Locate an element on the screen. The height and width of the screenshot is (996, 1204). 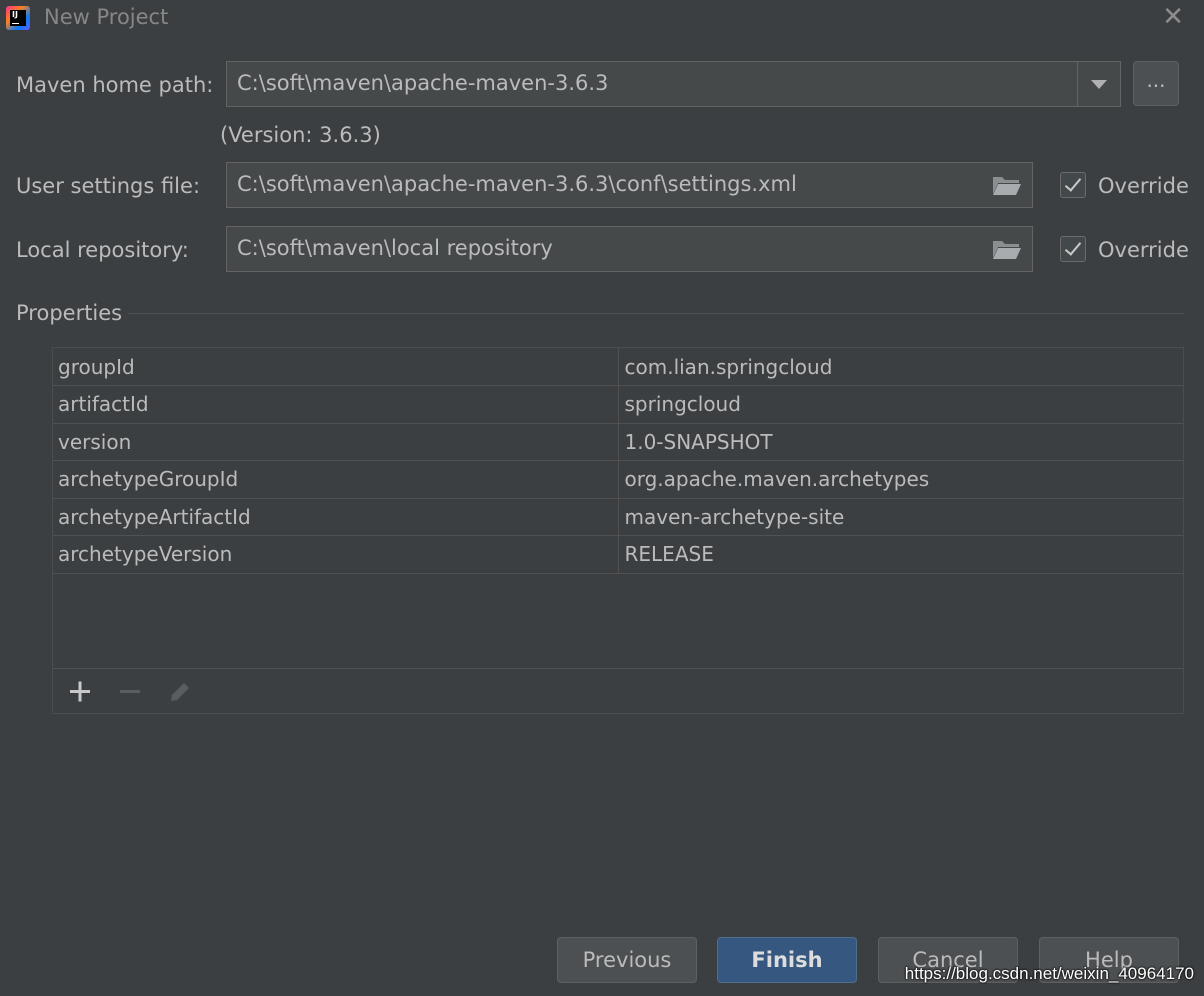
maven-home-value: C:\soft\maven\apache-maven-3.6.3 is located at coordinates (423, 83).